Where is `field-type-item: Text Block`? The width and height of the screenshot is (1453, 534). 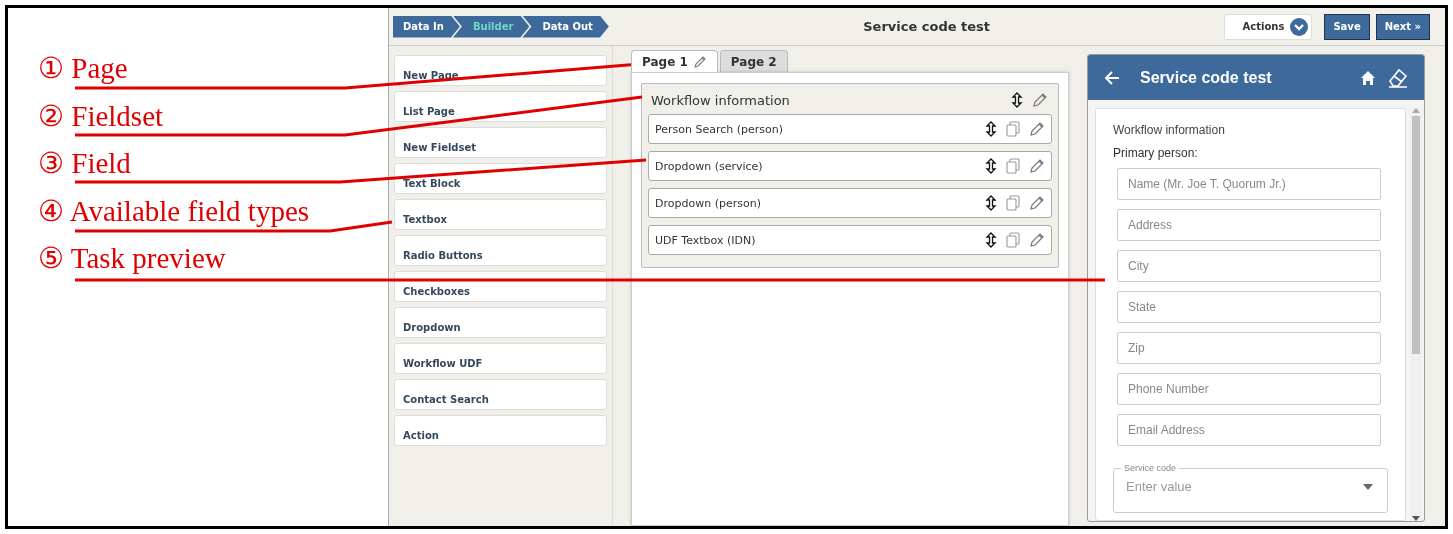
field-type-item: Text Block is located at coordinates (500, 178).